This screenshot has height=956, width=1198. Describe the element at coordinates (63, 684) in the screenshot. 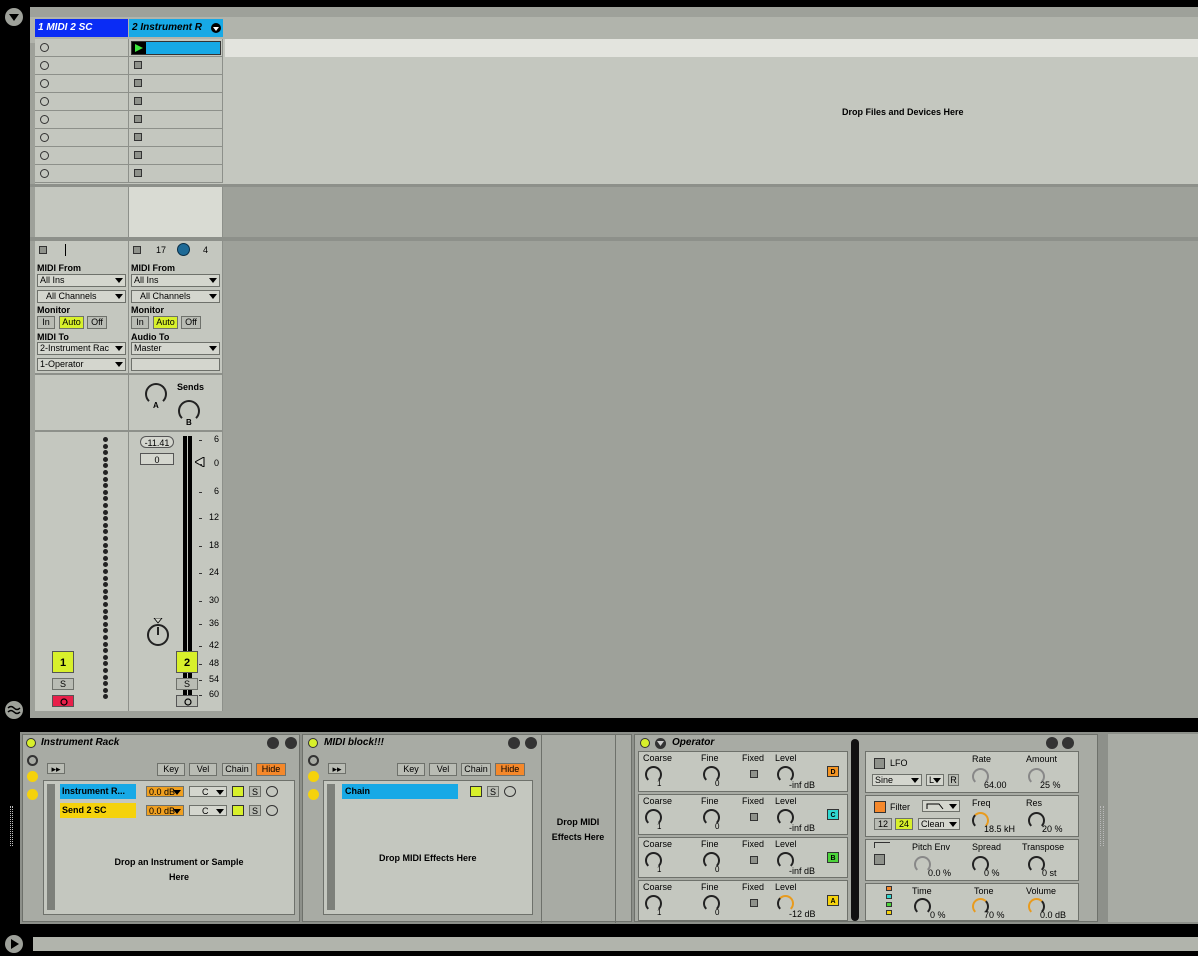

I see `solo-button: S` at that location.